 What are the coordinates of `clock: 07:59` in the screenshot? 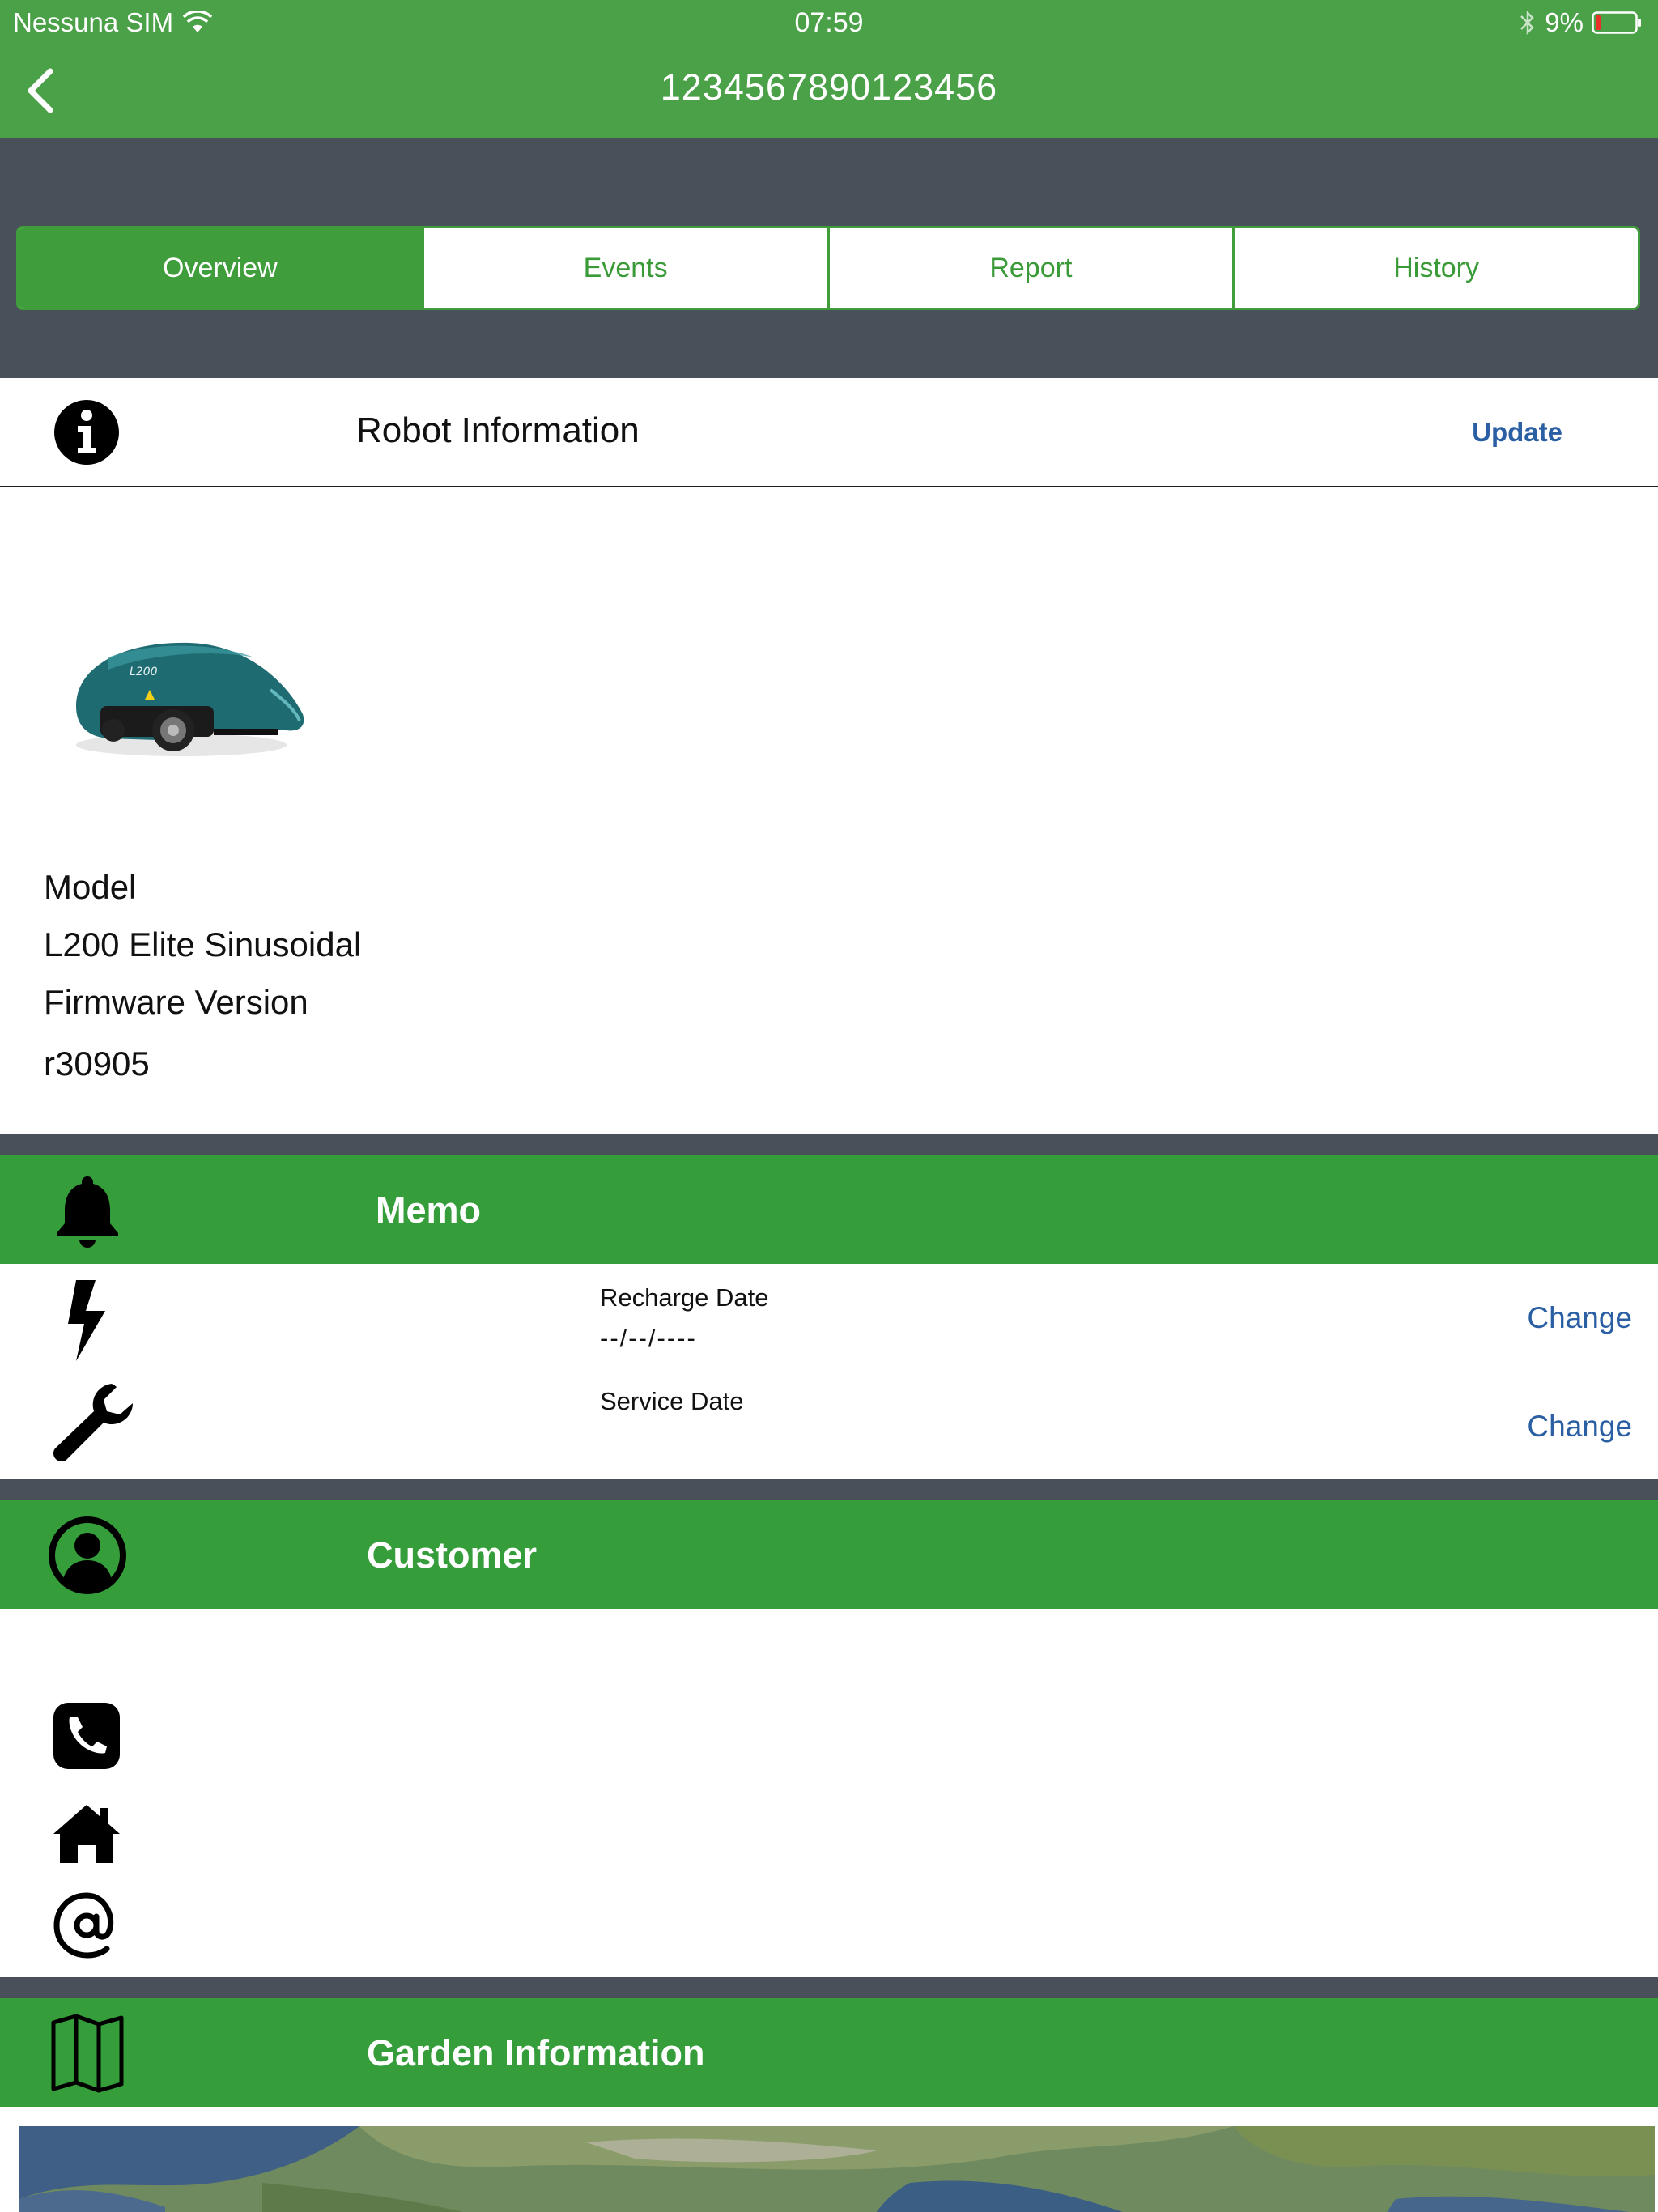 It's located at (829, 22).